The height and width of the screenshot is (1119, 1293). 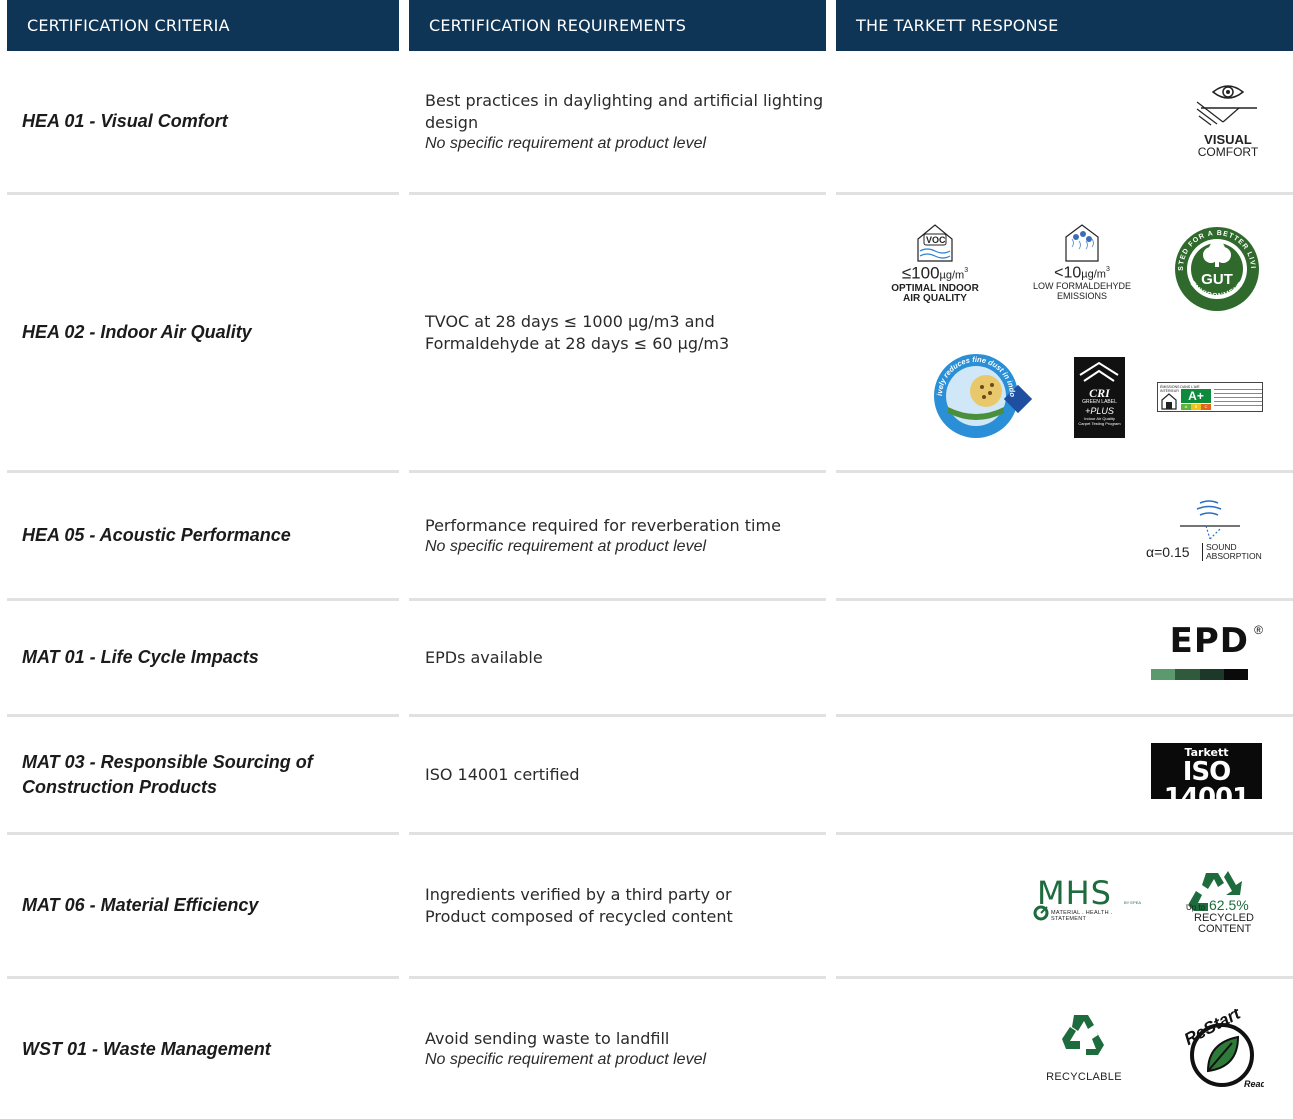 I want to click on recyclable-logo: RECYCLABLE, so click(x=1084, y=1049).